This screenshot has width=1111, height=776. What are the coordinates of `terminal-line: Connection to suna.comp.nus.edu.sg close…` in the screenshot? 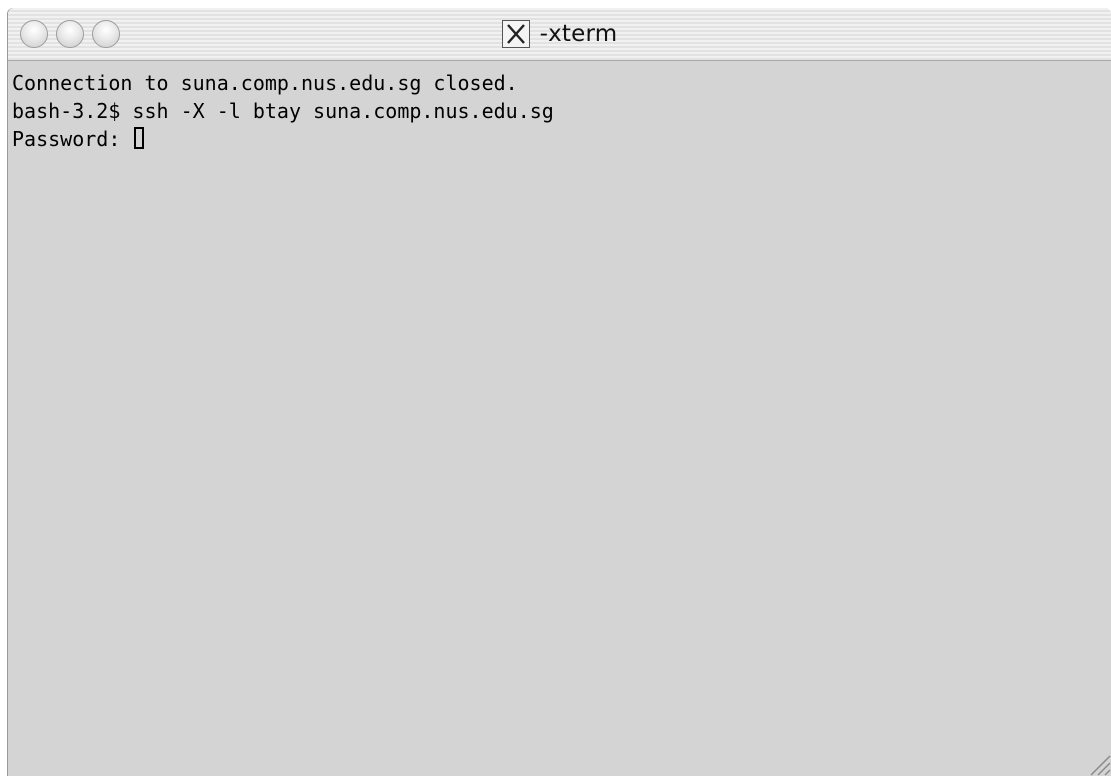 It's located at (265, 83).